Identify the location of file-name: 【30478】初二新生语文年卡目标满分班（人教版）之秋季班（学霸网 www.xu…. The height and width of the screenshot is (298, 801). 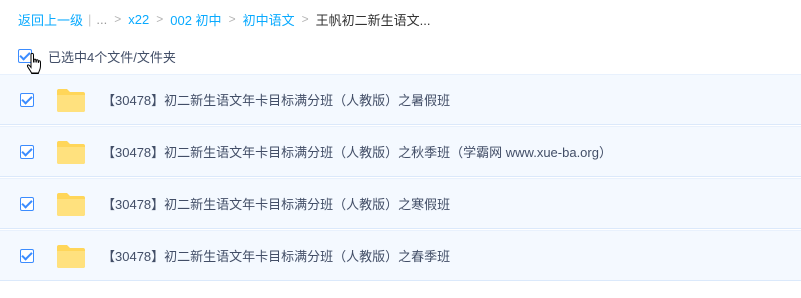
(357, 151).